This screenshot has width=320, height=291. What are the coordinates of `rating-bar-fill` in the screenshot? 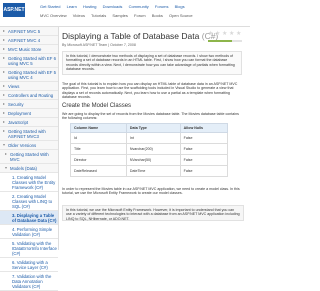 It's located at (220, 41).